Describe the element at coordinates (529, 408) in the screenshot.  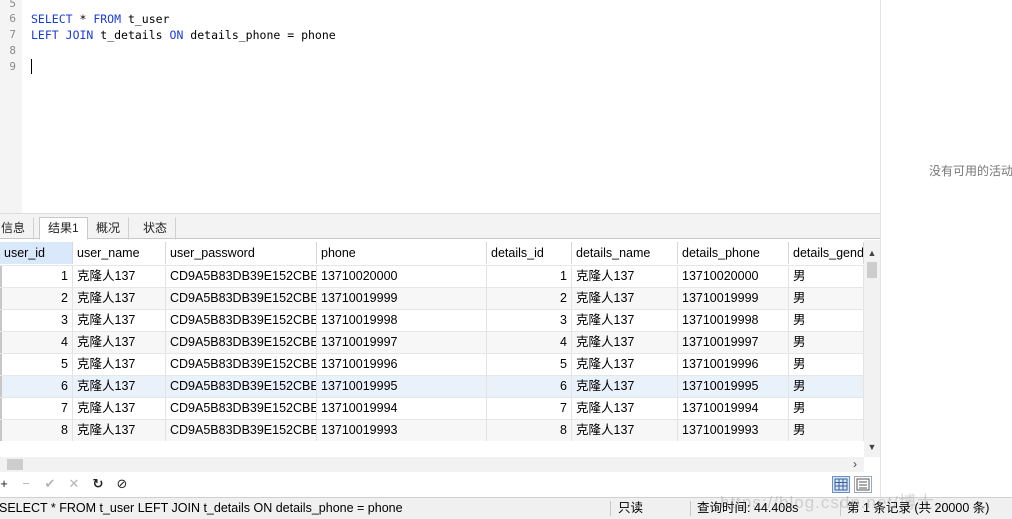
I see `cell-details-id: 7` at that location.